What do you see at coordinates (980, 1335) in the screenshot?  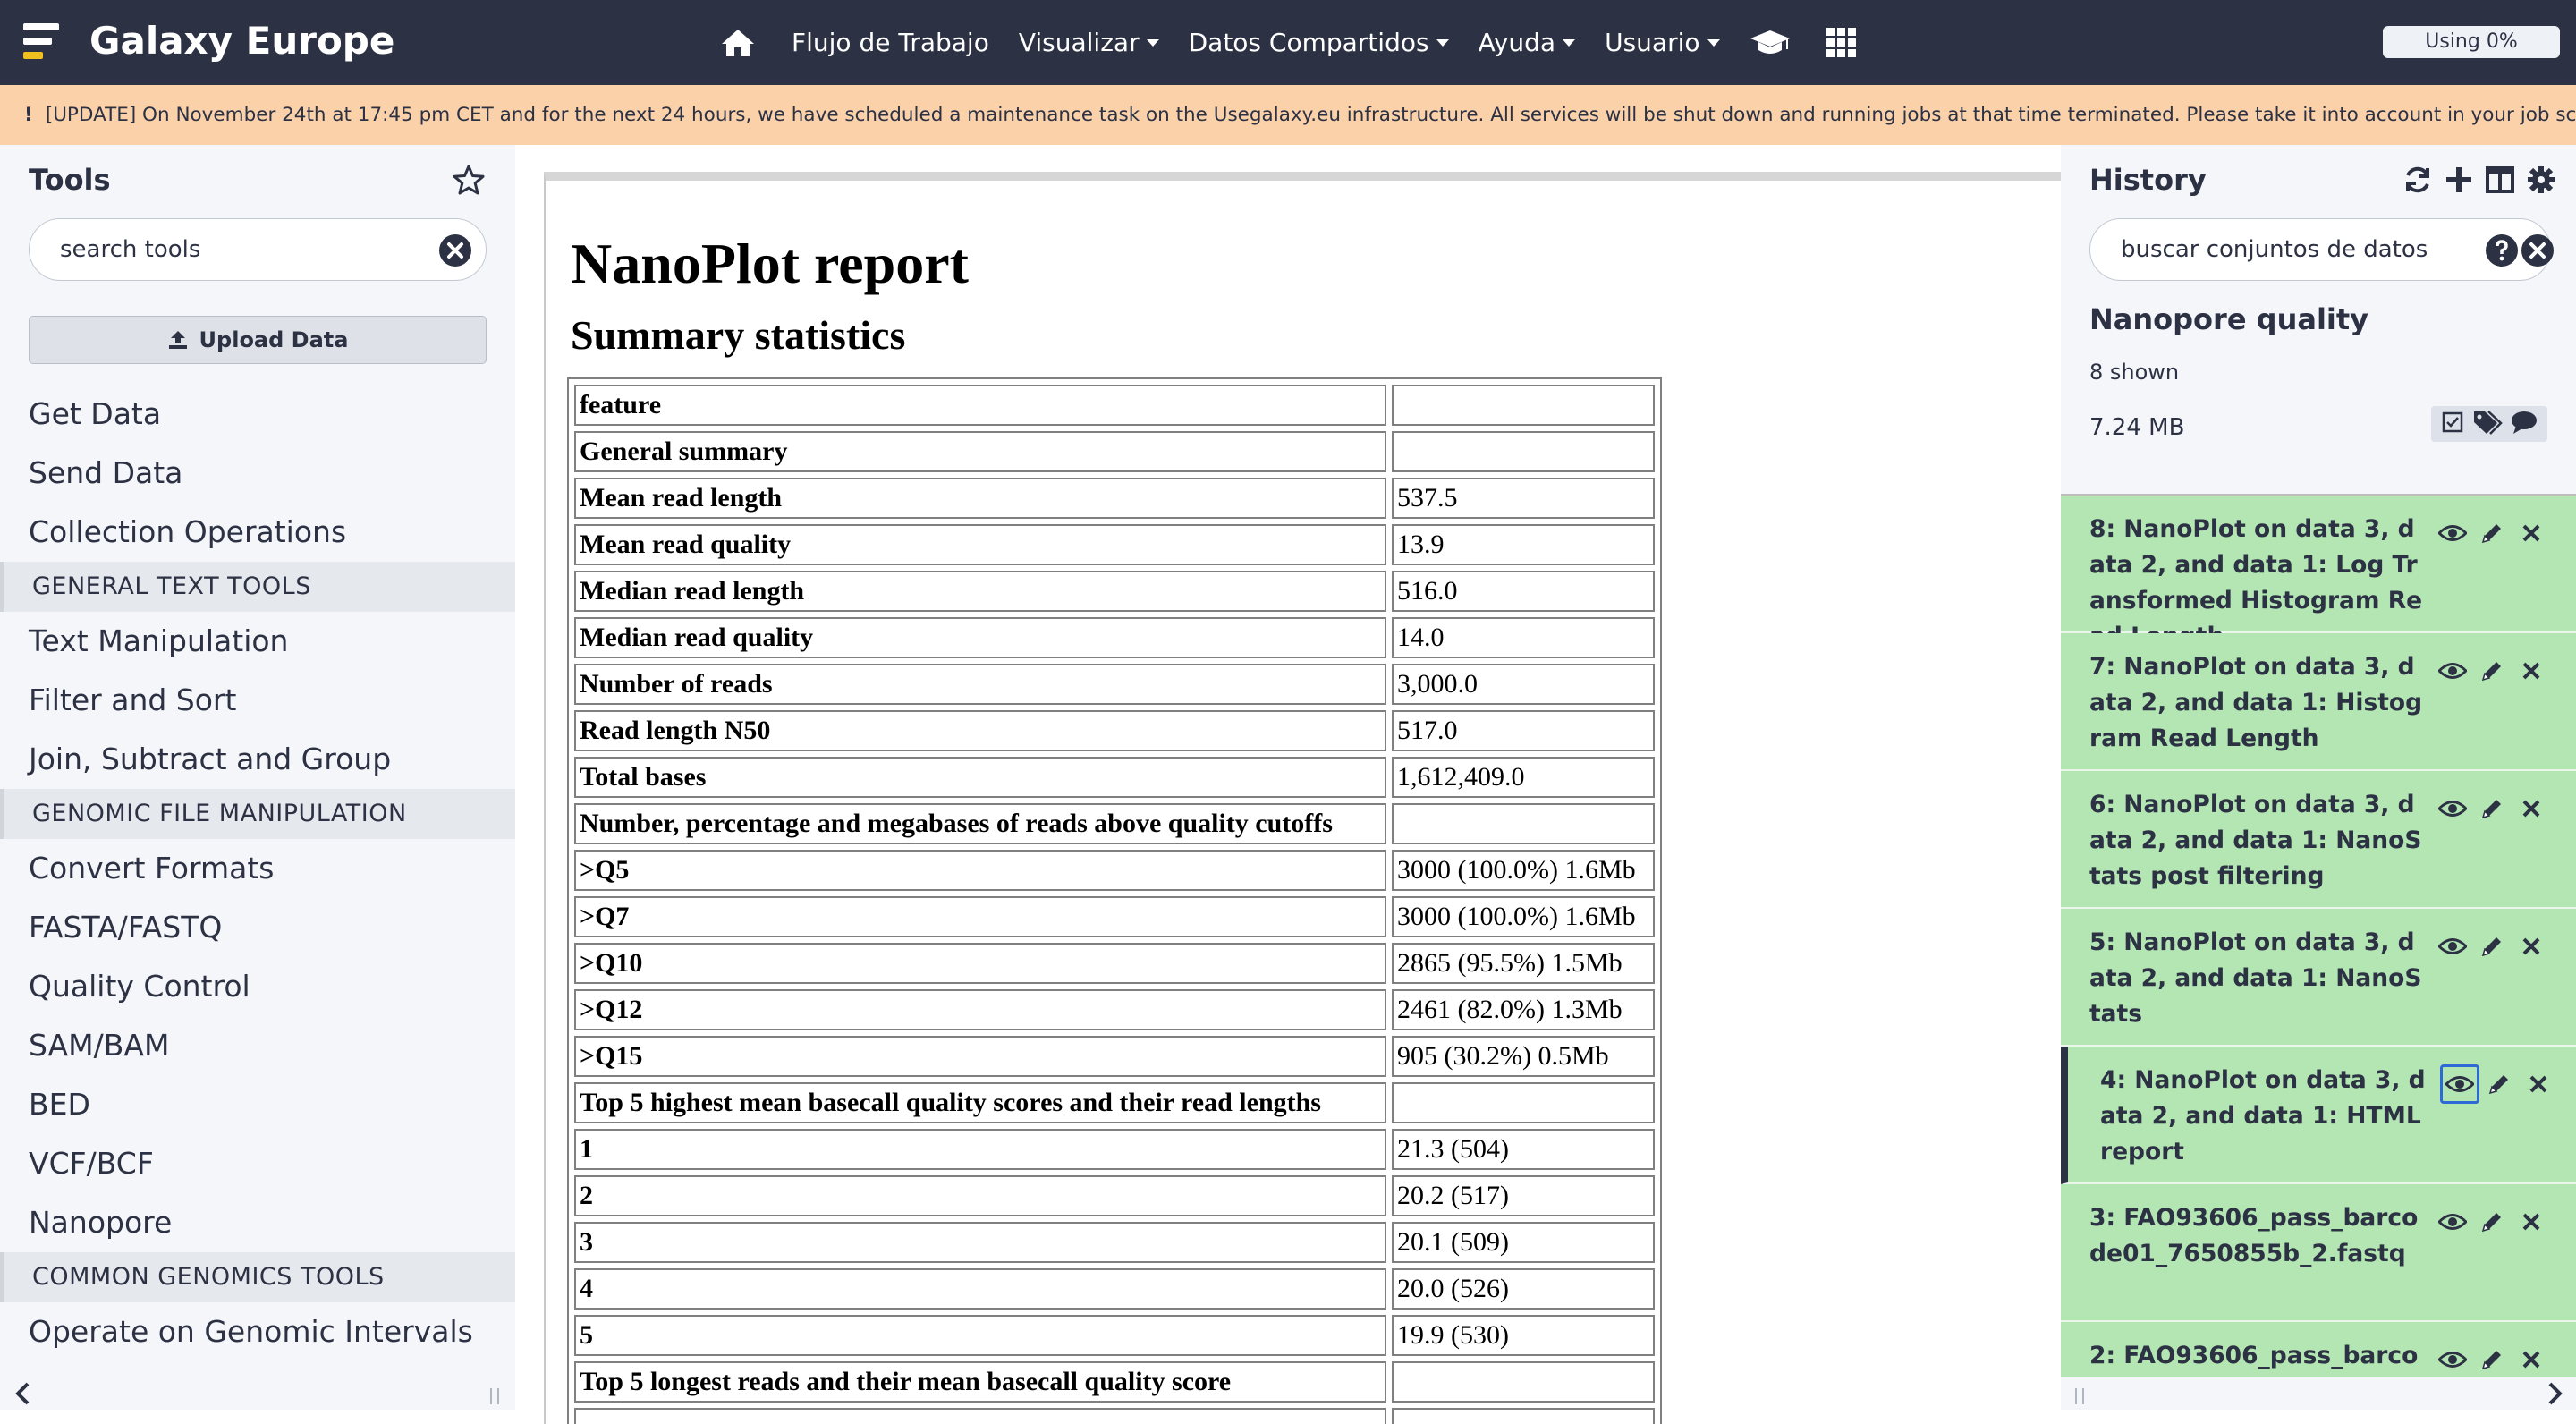 I see `stats-feature-cell: 5` at bounding box center [980, 1335].